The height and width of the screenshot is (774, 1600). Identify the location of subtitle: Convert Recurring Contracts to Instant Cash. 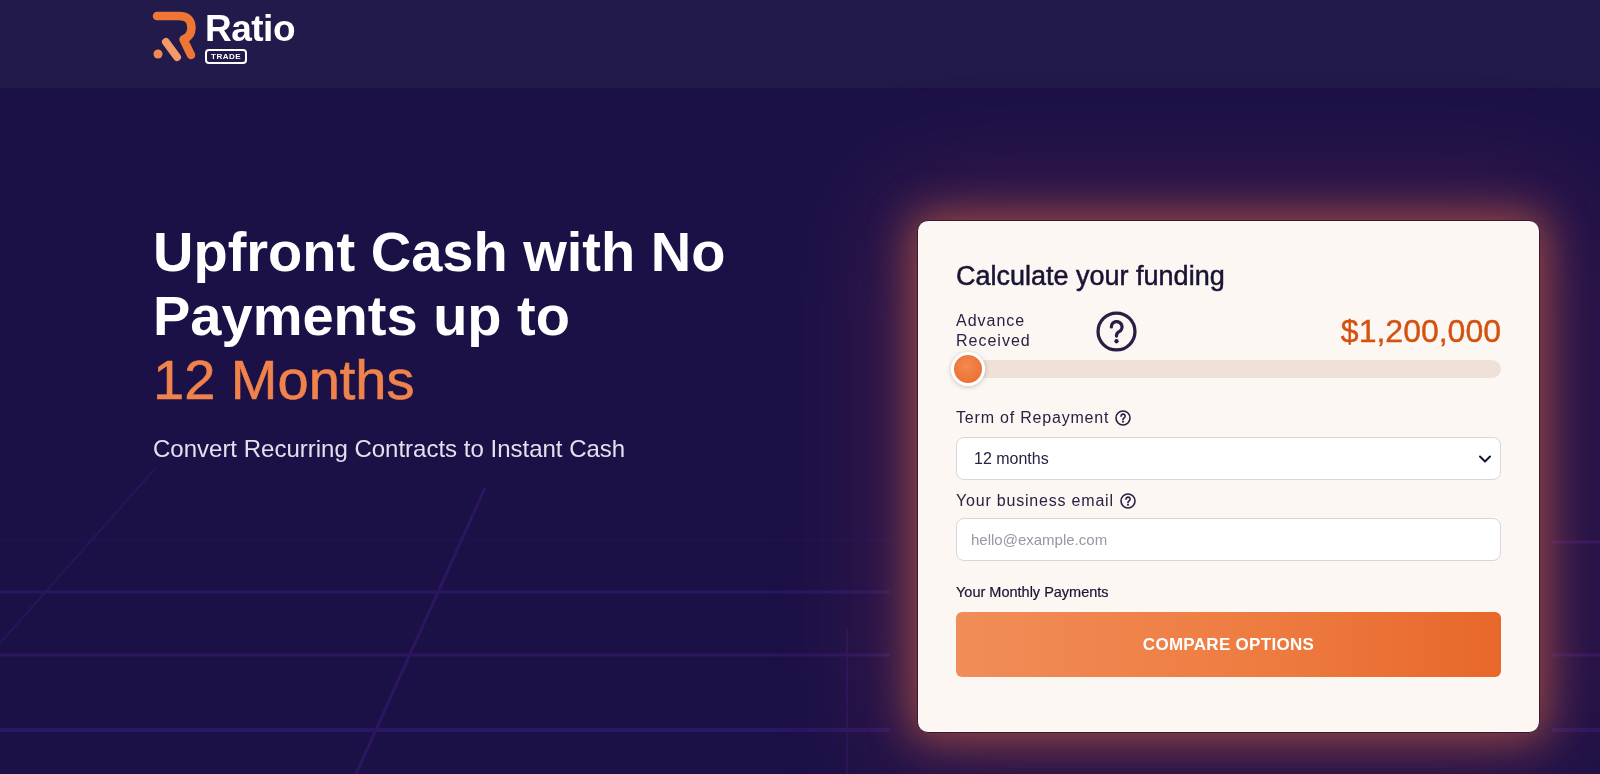
(389, 449).